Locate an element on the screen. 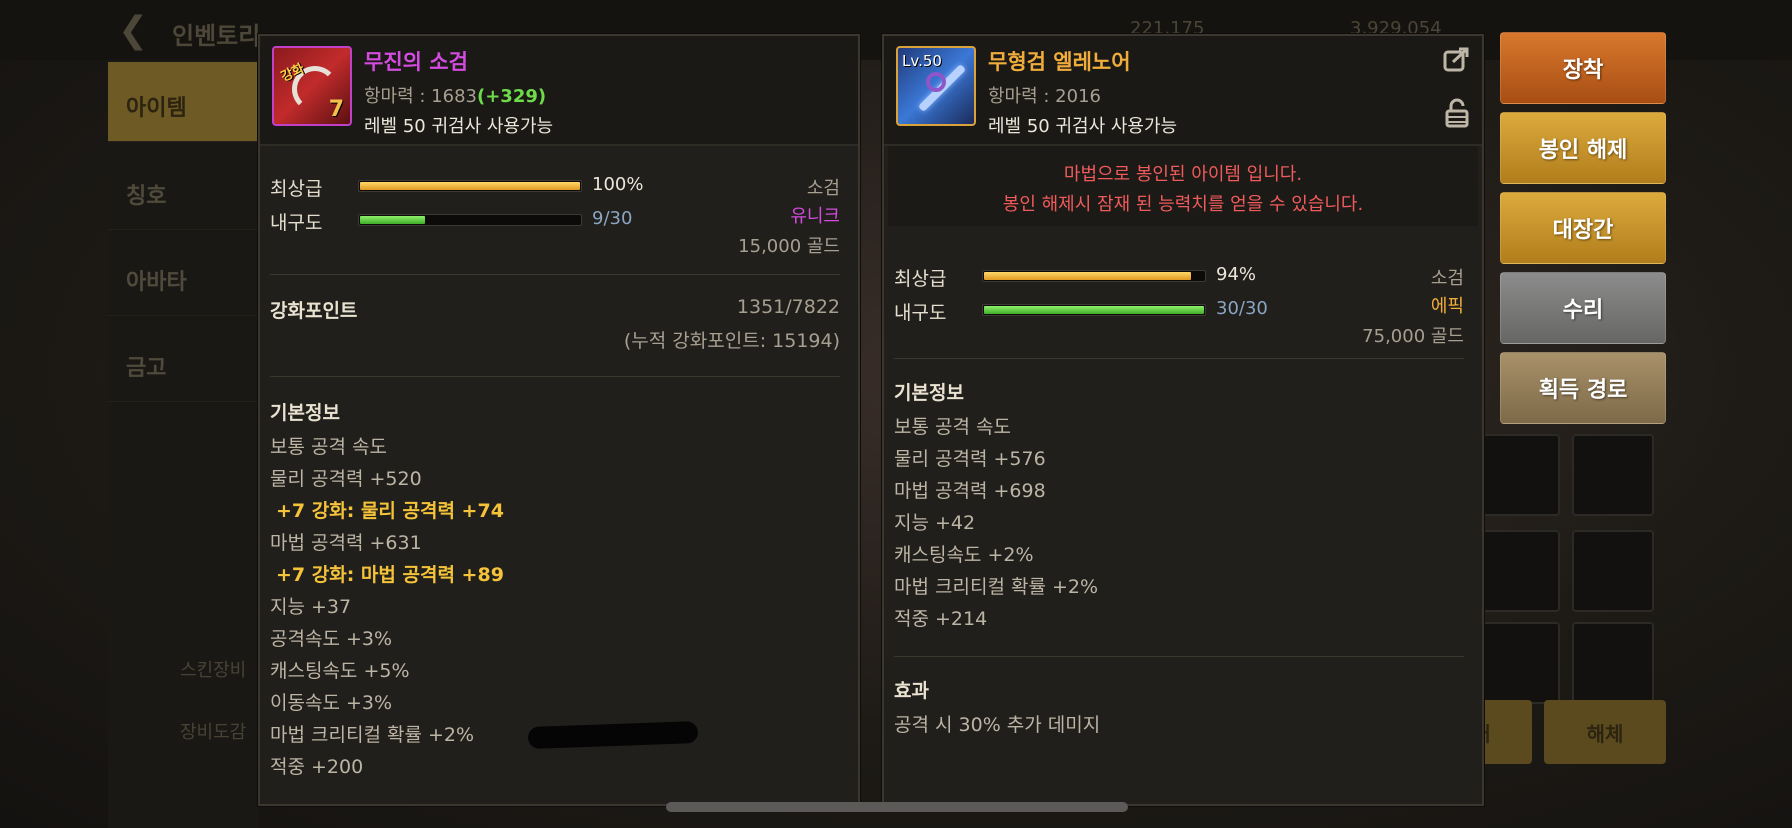 The height and width of the screenshot is (828, 1792). item-art-guard is located at coordinates (936, 82).